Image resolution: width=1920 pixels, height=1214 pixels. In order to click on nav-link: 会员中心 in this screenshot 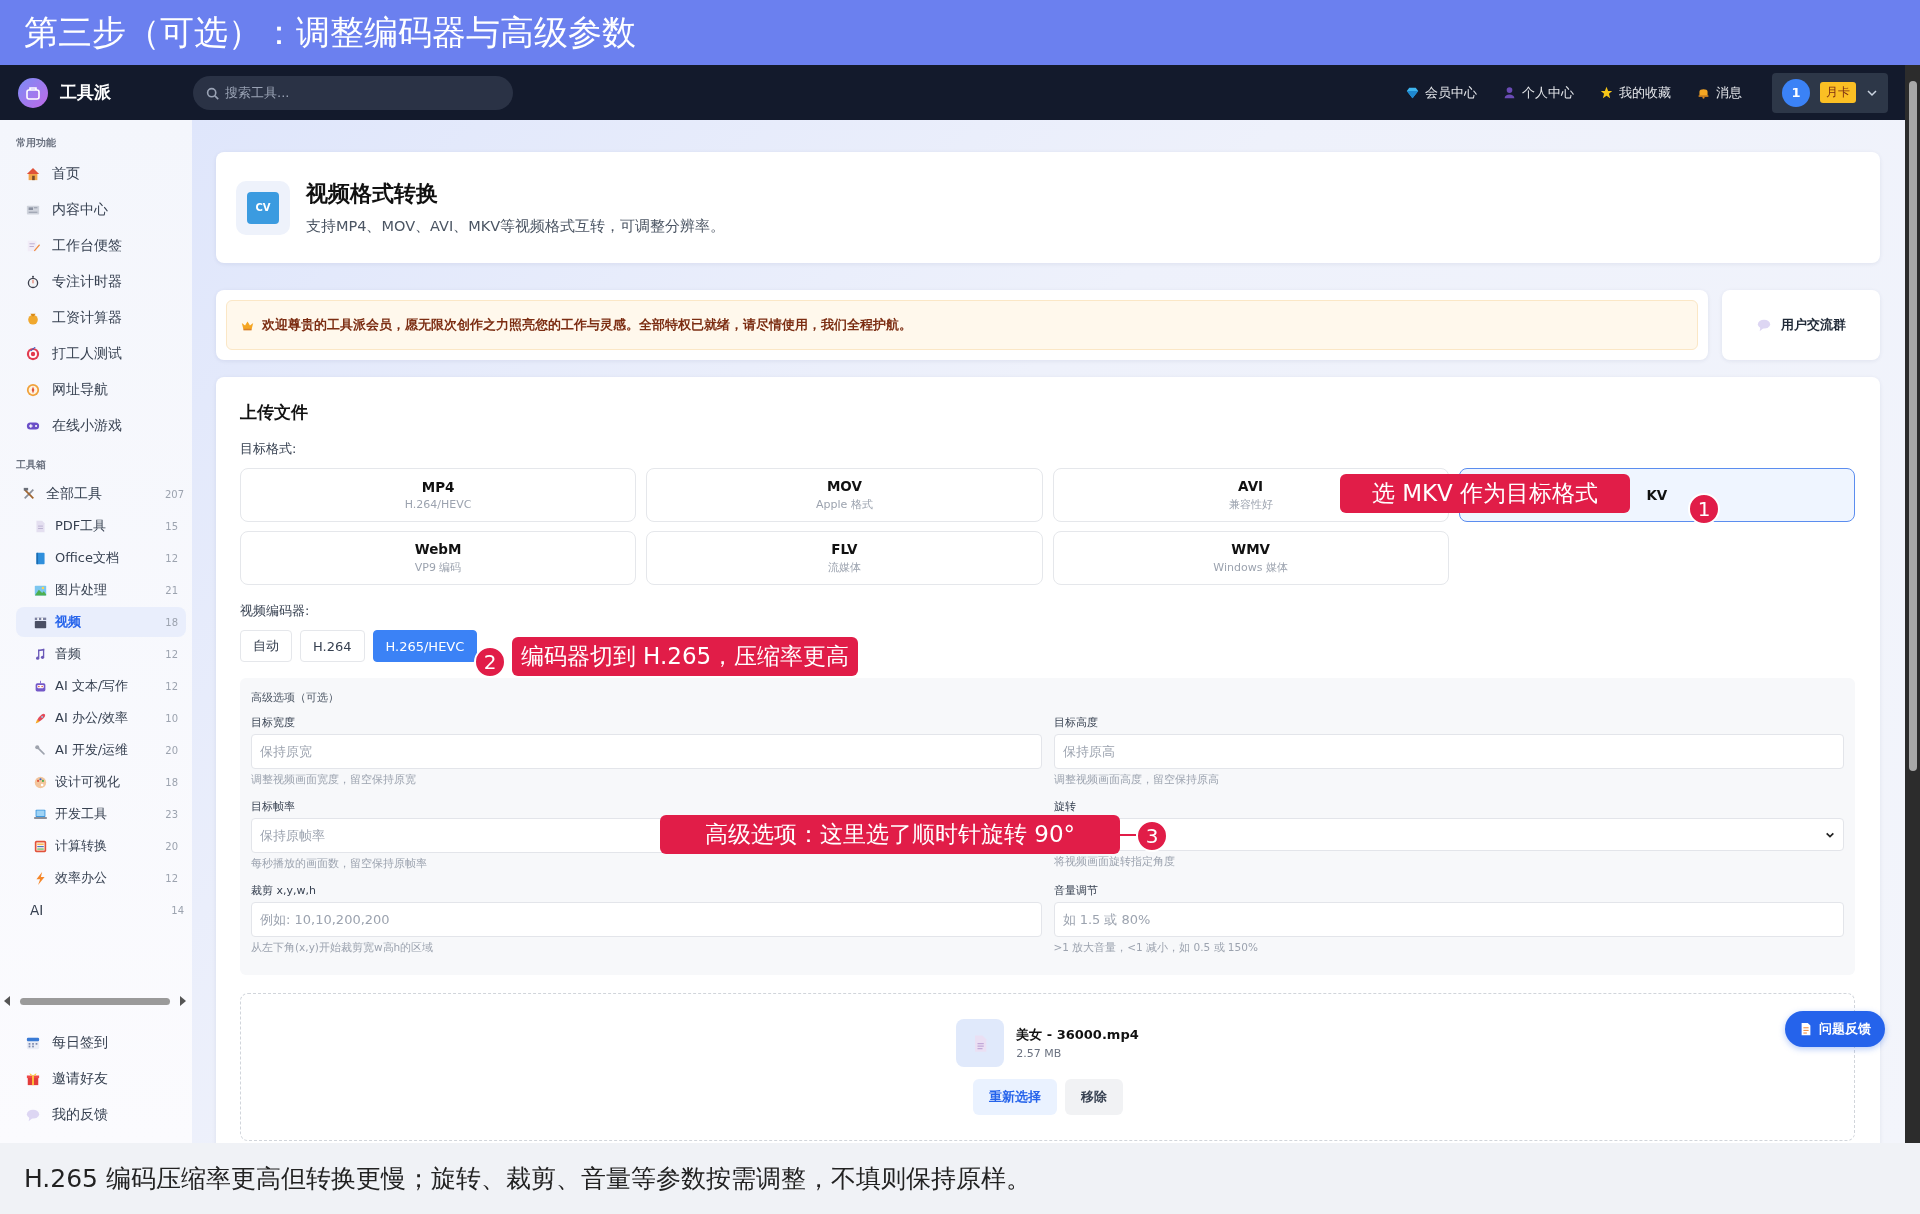, I will do `click(1441, 92)`.